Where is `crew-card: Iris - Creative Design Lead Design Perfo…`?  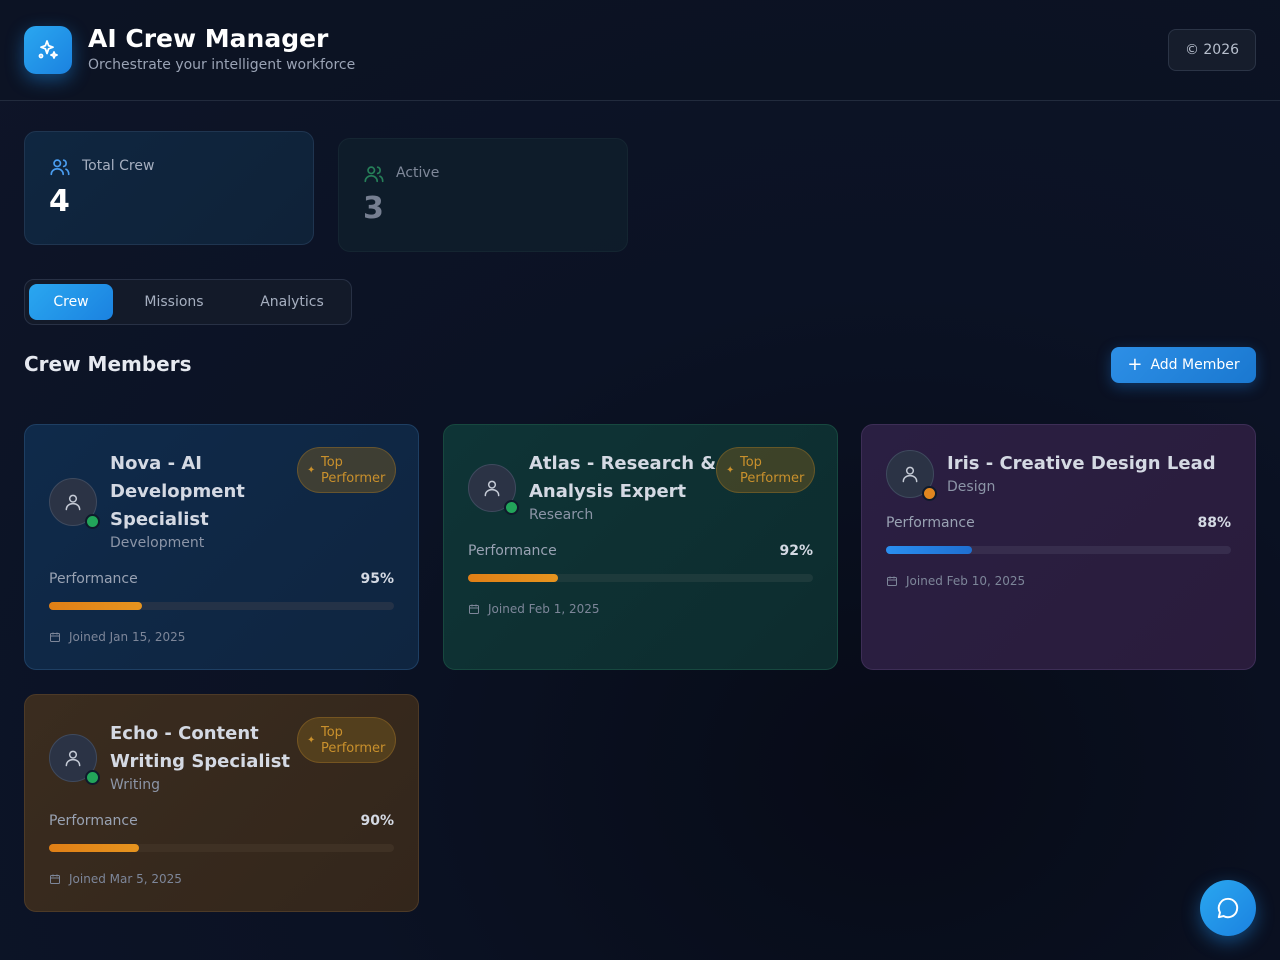 crew-card: Iris - Creative Design Lead Design Perfo… is located at coordinates (1058, 547).